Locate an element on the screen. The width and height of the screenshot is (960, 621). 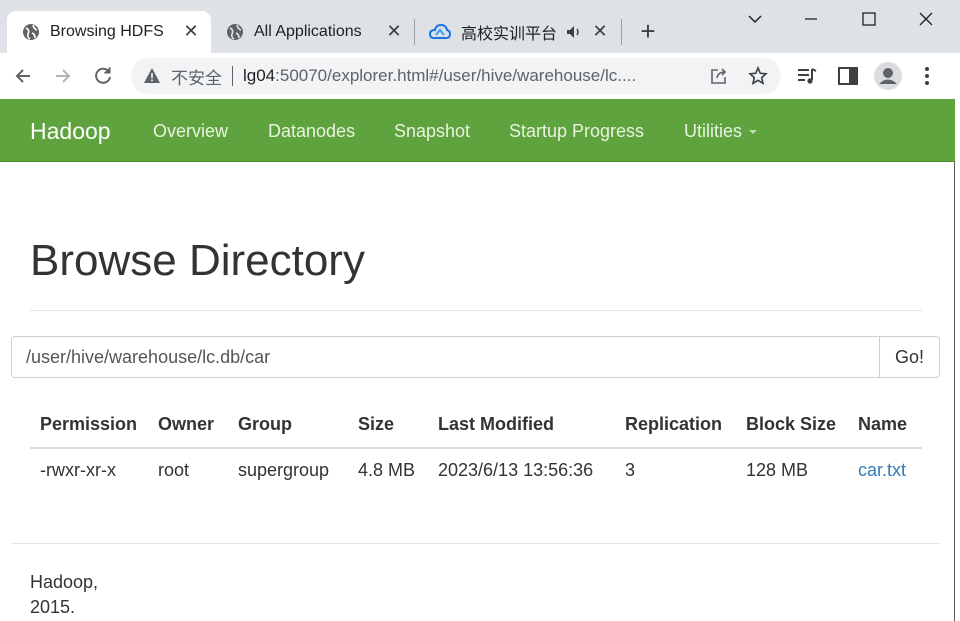
footer-line: Hadoop, is located at coordinates (64, 582).